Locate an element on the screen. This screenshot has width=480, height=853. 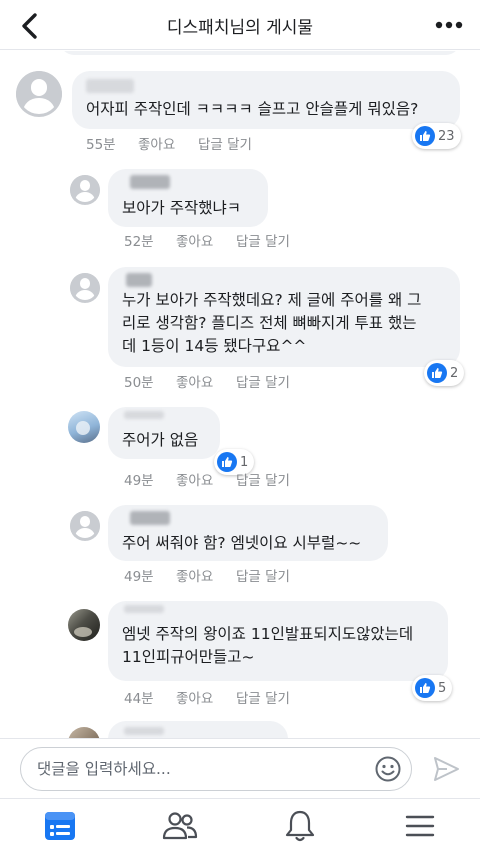
page-title: 디스패치님의 게시물 is located at coordinates (240, 28).